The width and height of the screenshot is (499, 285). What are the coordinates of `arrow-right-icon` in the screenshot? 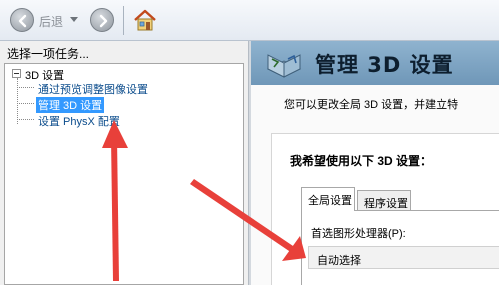 It's located at (103, 21).